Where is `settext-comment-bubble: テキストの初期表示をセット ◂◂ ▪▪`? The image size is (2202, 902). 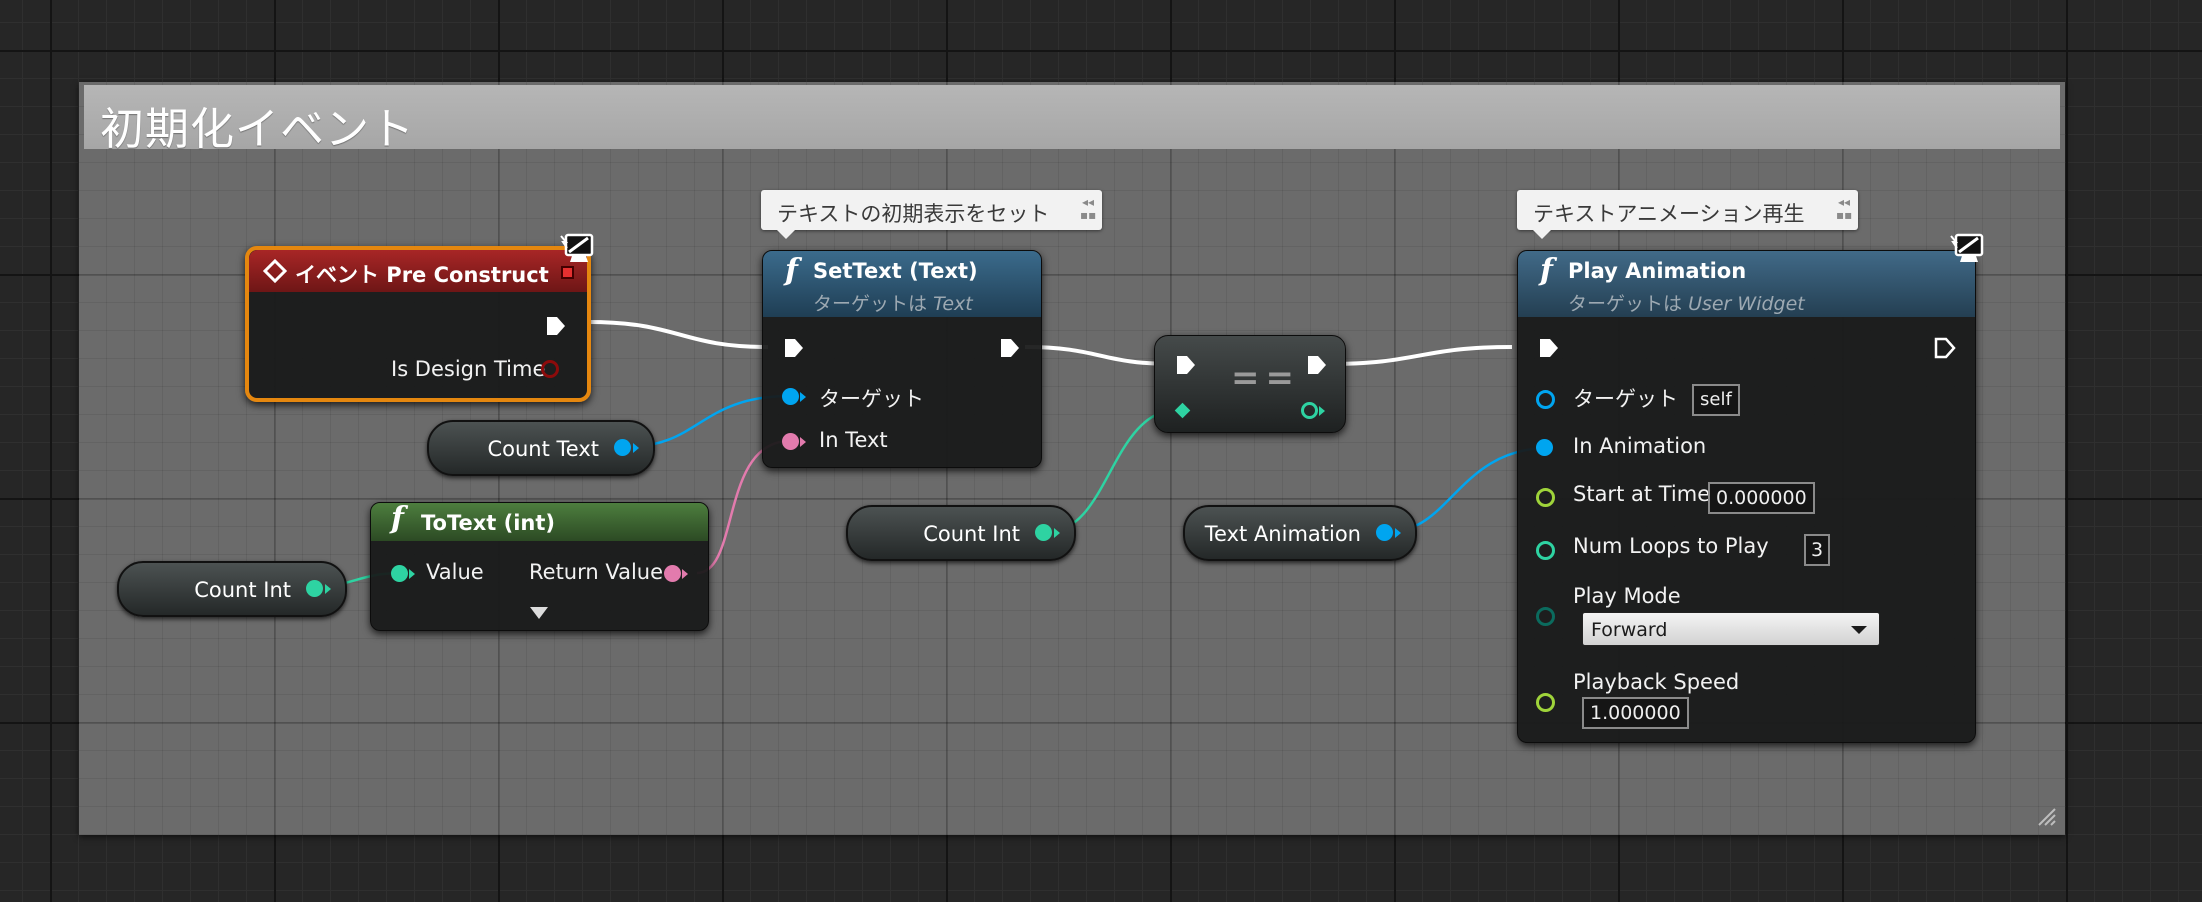
settext-comment-bubble: テキストの初期表示をセット ◂◂ ▪▪ is located at coordinates (931, 214).